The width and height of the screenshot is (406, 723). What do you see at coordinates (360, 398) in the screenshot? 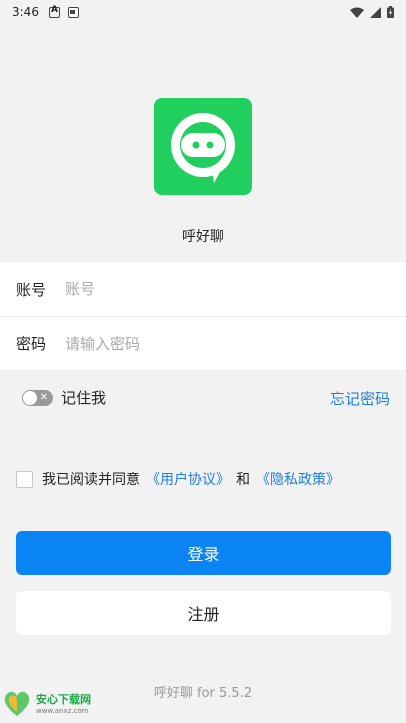
I see `forgot-password-link: 忘记密码` at bounding box center [360, 398].